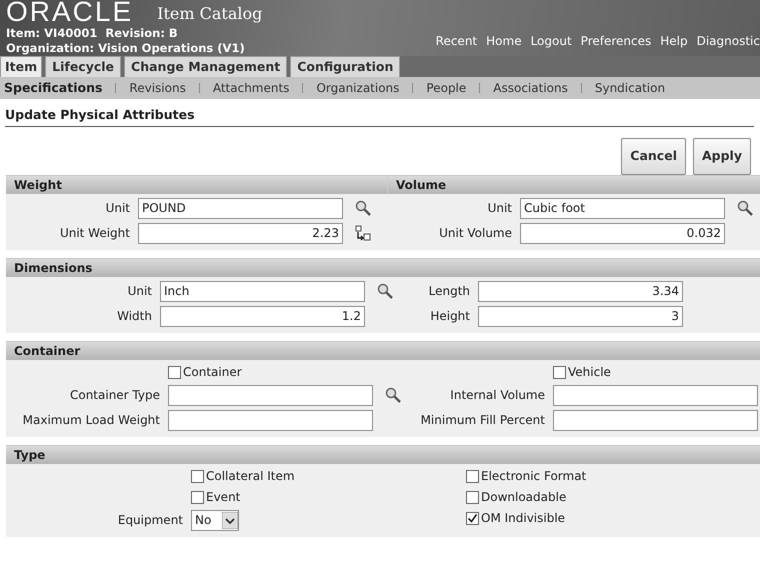  I want to click on app-title: Item Catalog, so click(209, 14).